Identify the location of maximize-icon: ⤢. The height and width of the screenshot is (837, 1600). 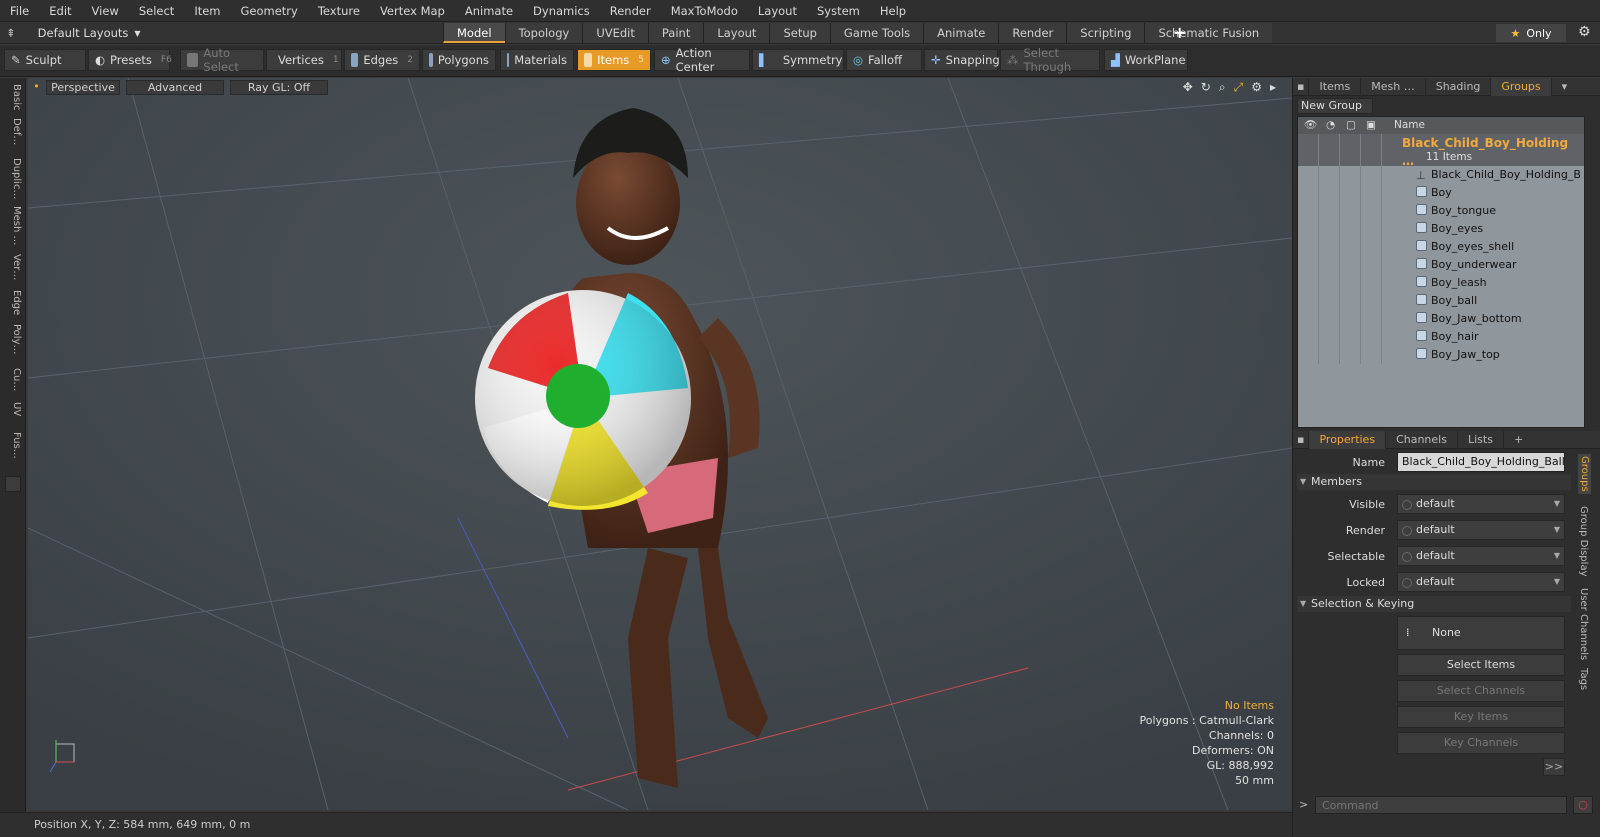
(1239, 87).